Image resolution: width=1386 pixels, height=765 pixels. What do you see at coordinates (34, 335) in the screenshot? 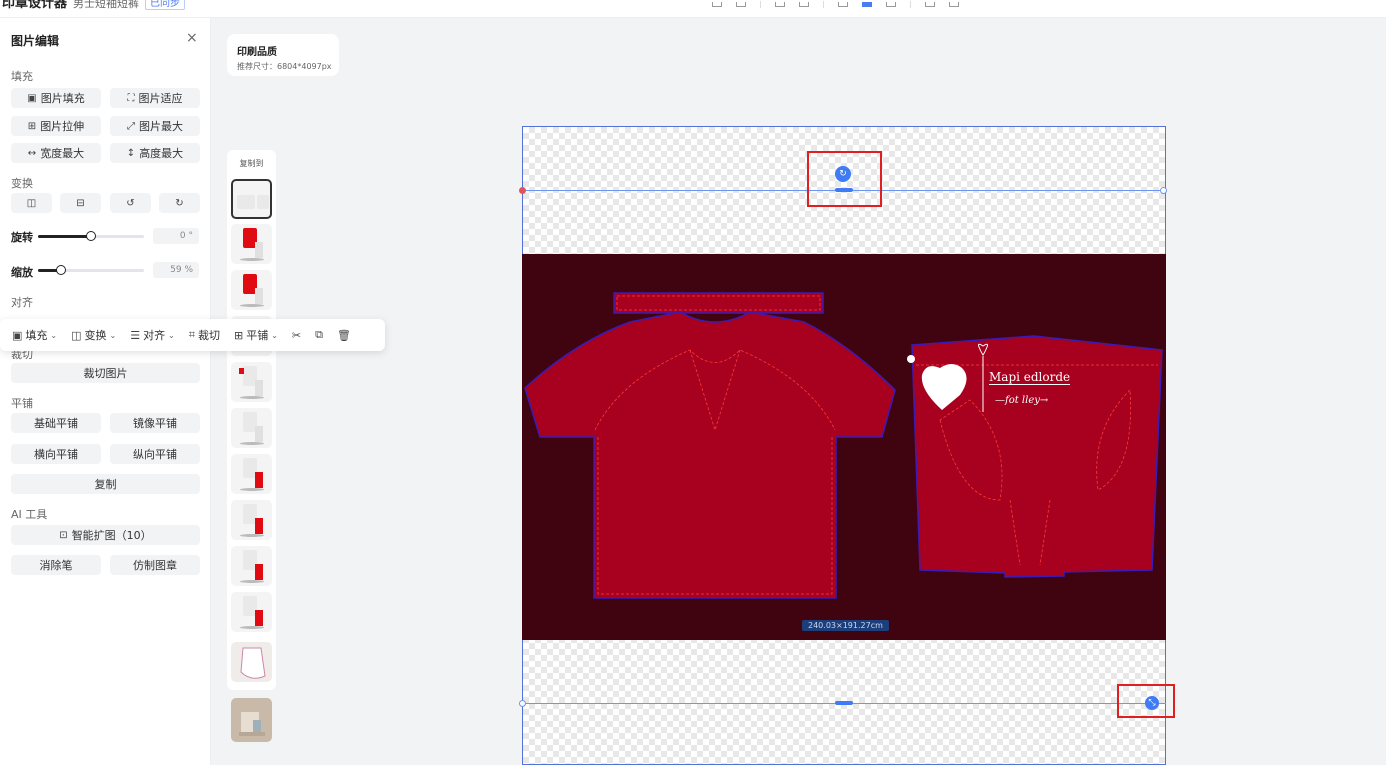
I see `toolbar-fill: ▣ 填充 ⌄` at bounding box center [34, 335].